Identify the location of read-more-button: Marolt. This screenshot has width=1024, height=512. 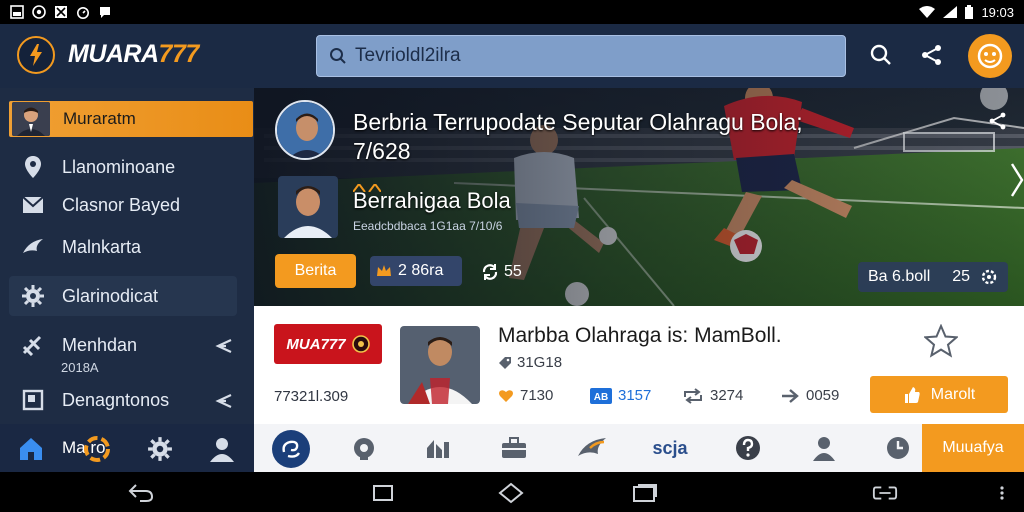
(939, 394).